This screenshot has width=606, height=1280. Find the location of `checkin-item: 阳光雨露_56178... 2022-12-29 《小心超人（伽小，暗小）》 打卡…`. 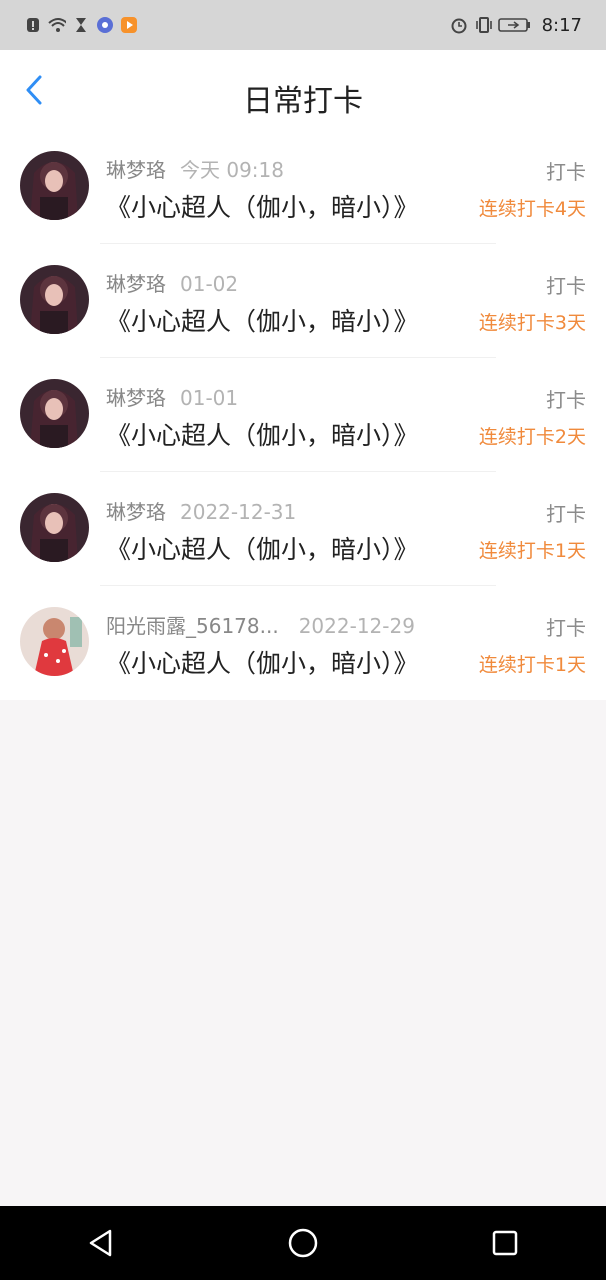

checkin-item: 阳光雨露_56178... 2022-12-29 《小心超人（伽小，暗小）》 打卡… is located at coordinates (303, 643).